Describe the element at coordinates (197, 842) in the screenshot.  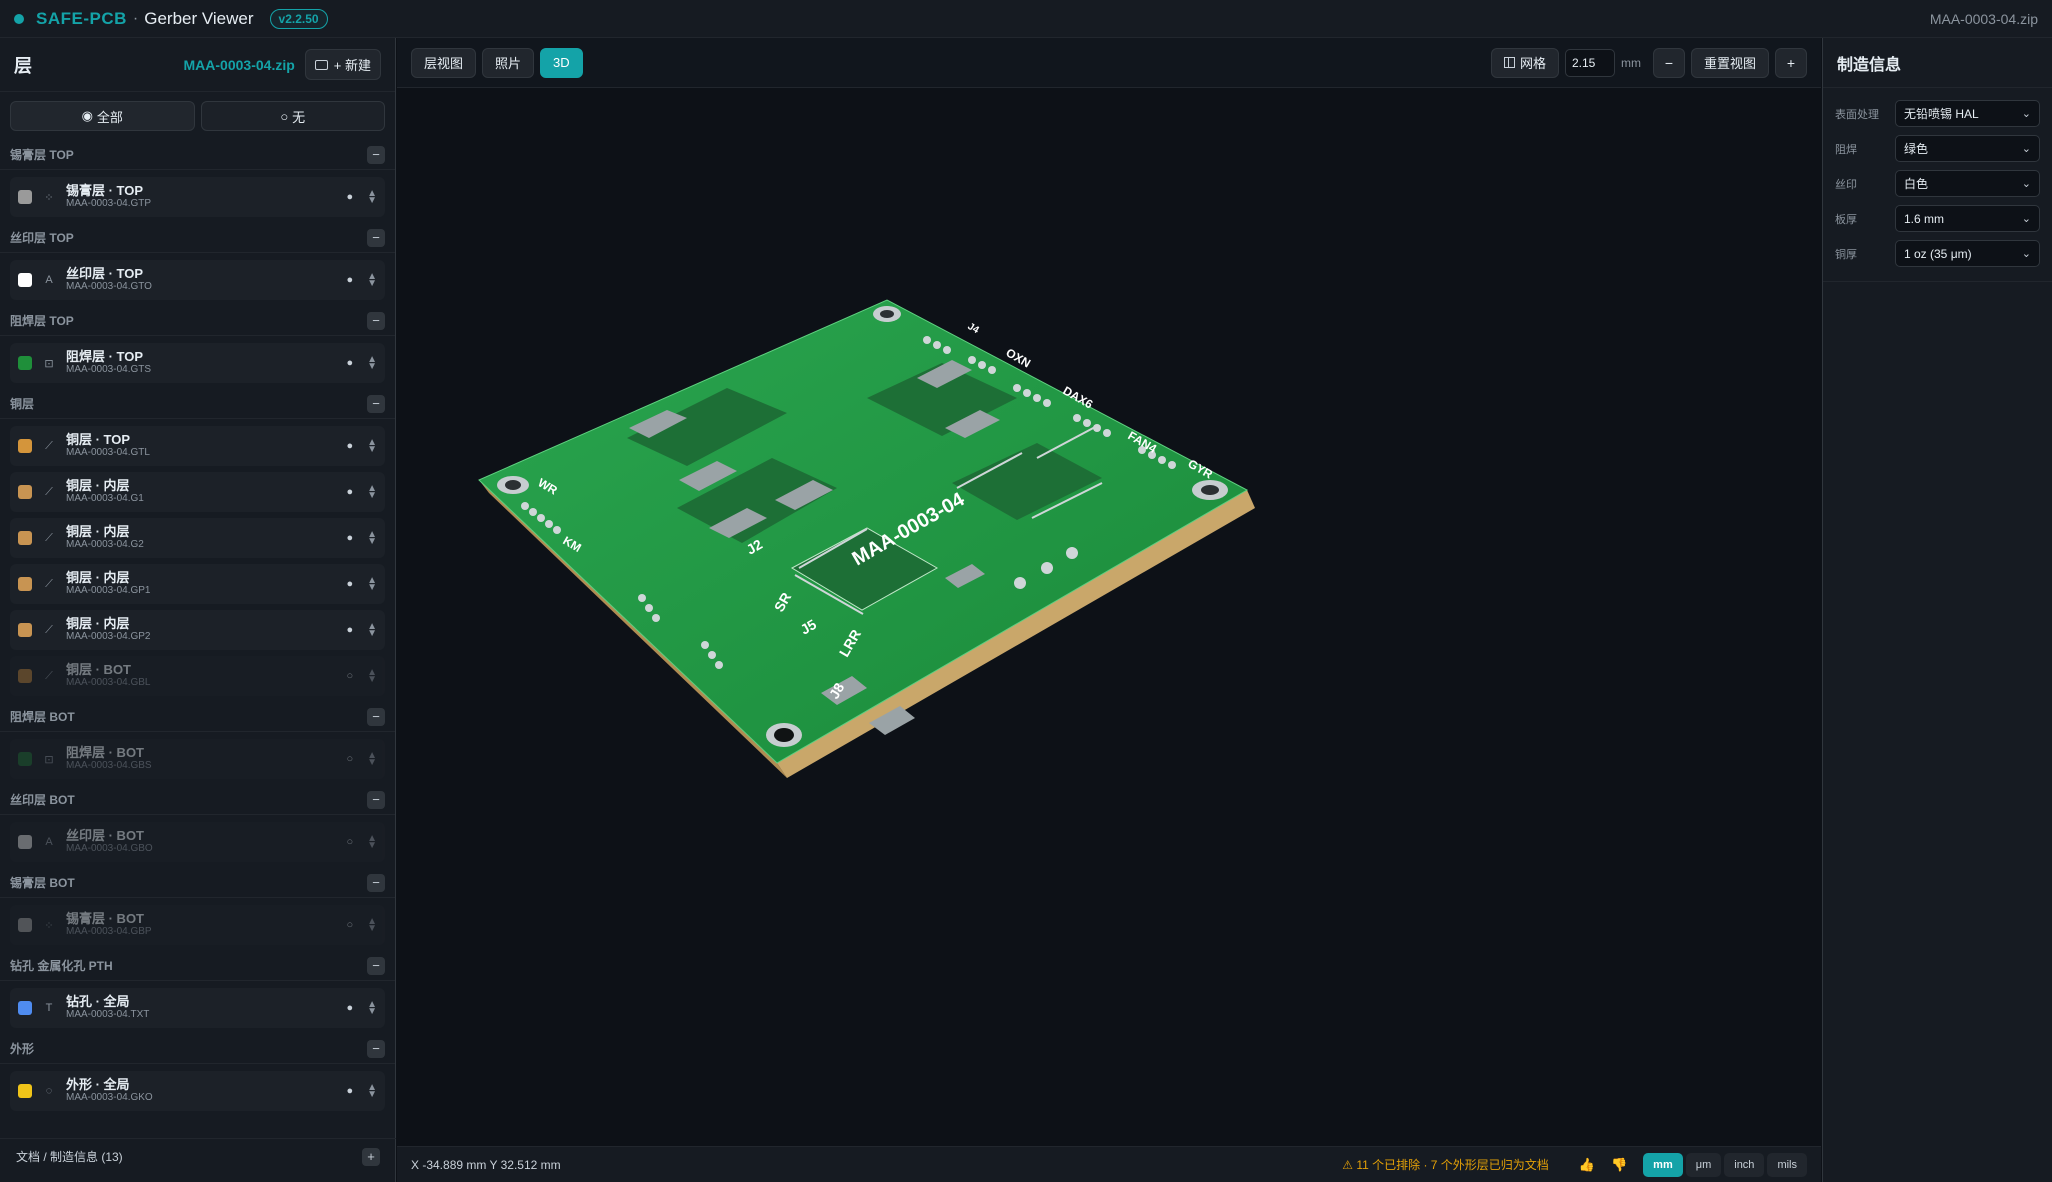
I see `layer-row: A 丝印层 · BOT MAA-0003-04.GBO ○ ▲ ▼` at that location.